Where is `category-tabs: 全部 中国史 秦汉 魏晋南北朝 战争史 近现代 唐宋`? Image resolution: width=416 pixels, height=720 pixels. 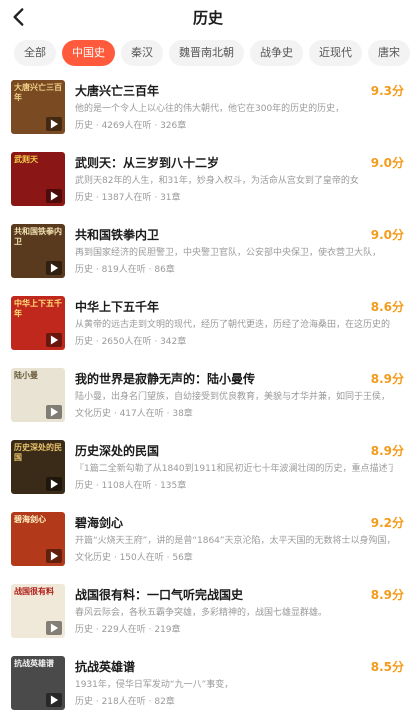
category-tabs: 全部 中国史 秦汉 魏晋南北朝 战争史 近现代 唐宋 is located at coordinates (208, 56).